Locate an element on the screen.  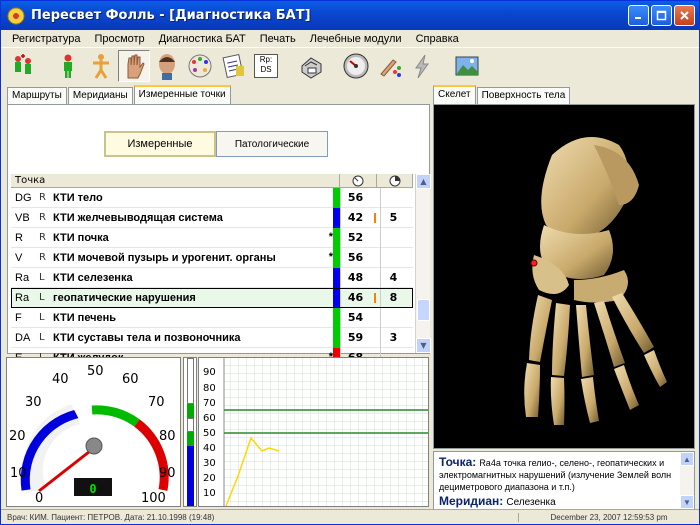
grid-header: Точка is located at coordinates (212, 181).